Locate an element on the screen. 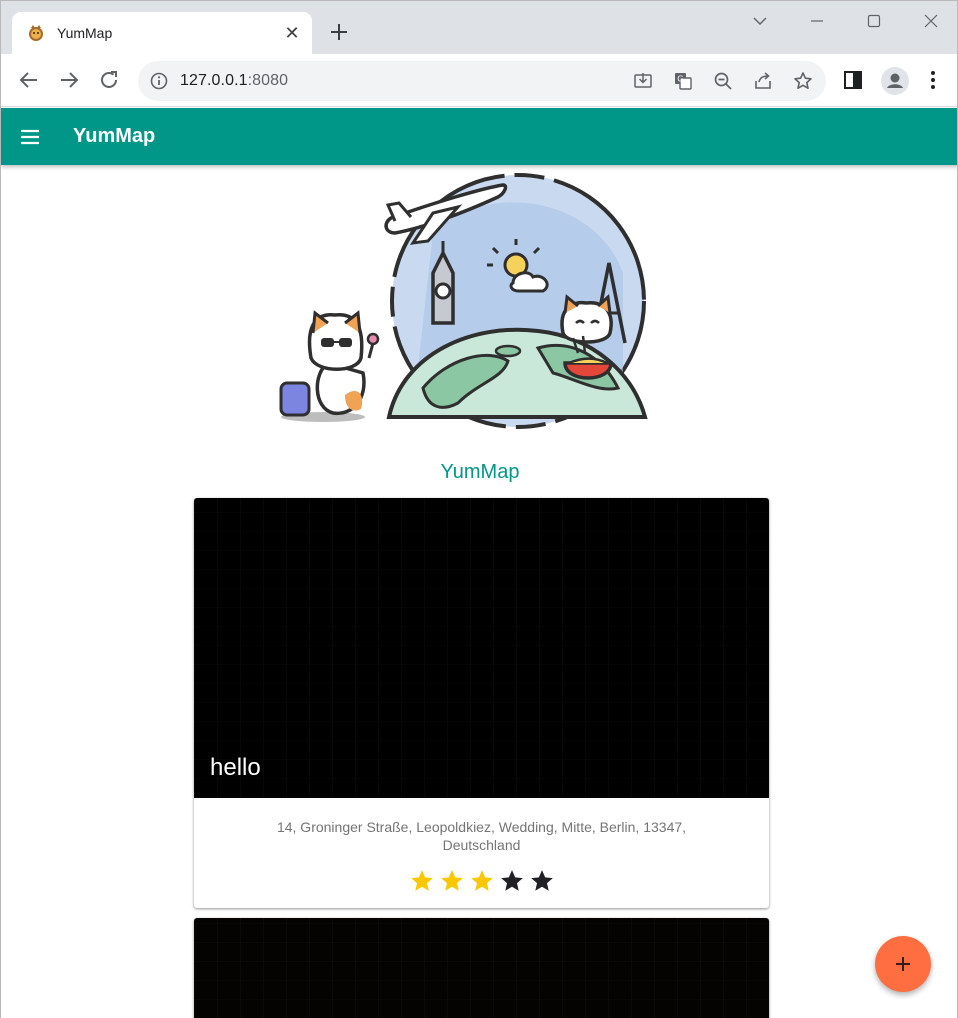 This screenshot has height=1018, width=958. forward-icon is located at coordinates (69, 80).